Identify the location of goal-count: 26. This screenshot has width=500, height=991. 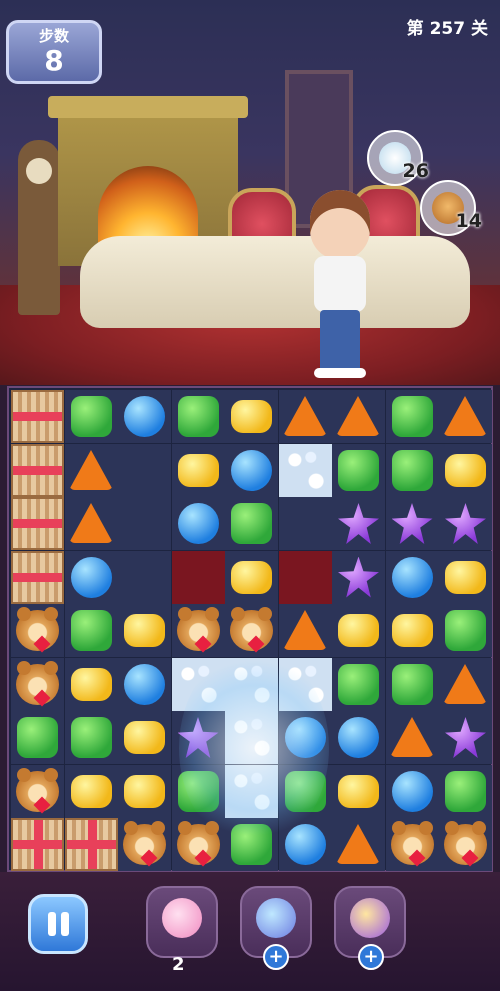
(415, 171).